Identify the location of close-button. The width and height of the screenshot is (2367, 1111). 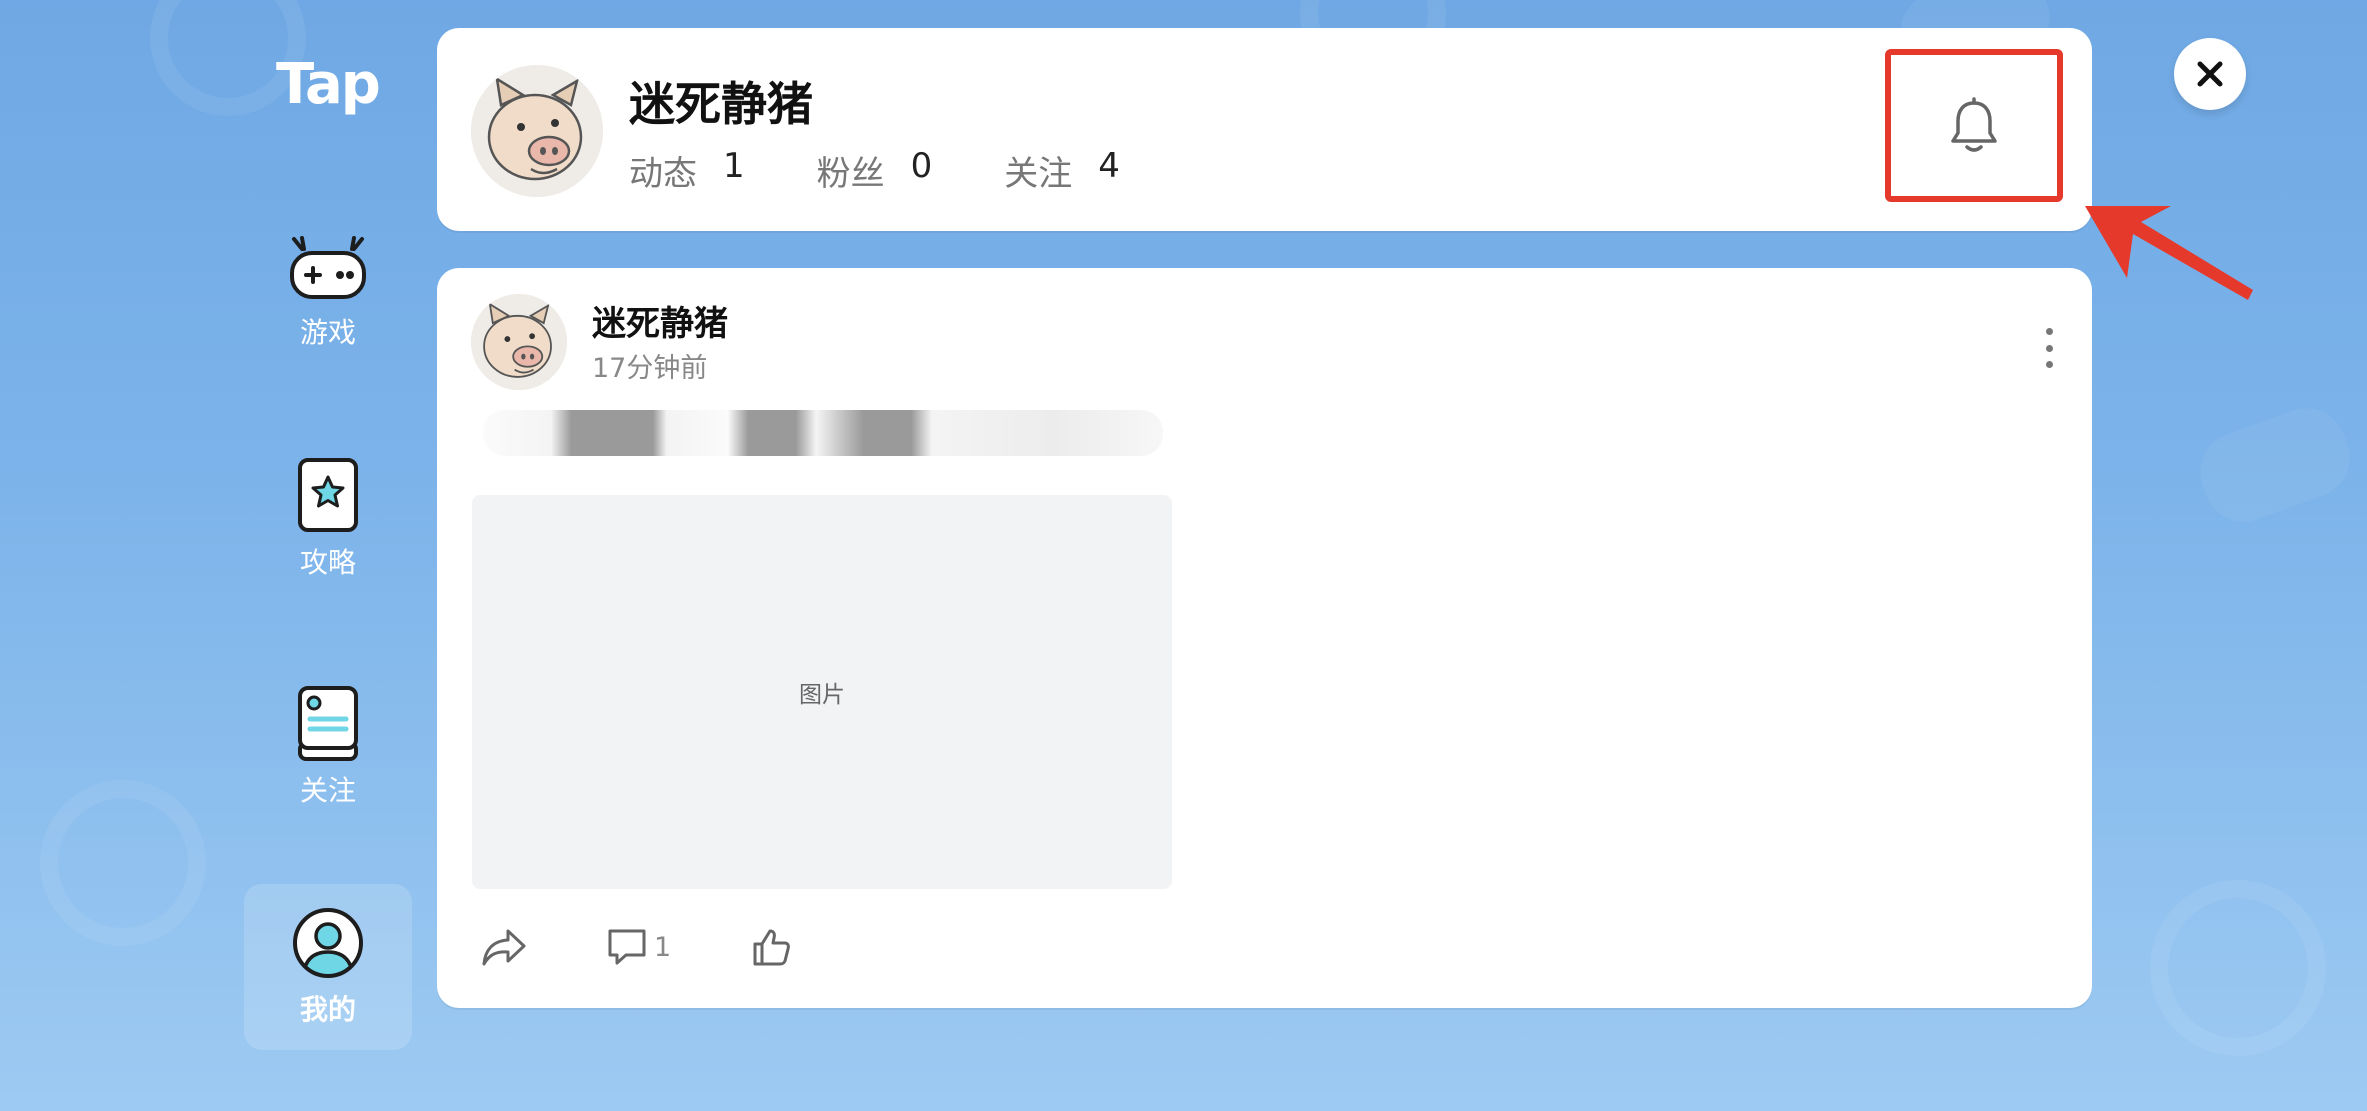
(2210, 74).